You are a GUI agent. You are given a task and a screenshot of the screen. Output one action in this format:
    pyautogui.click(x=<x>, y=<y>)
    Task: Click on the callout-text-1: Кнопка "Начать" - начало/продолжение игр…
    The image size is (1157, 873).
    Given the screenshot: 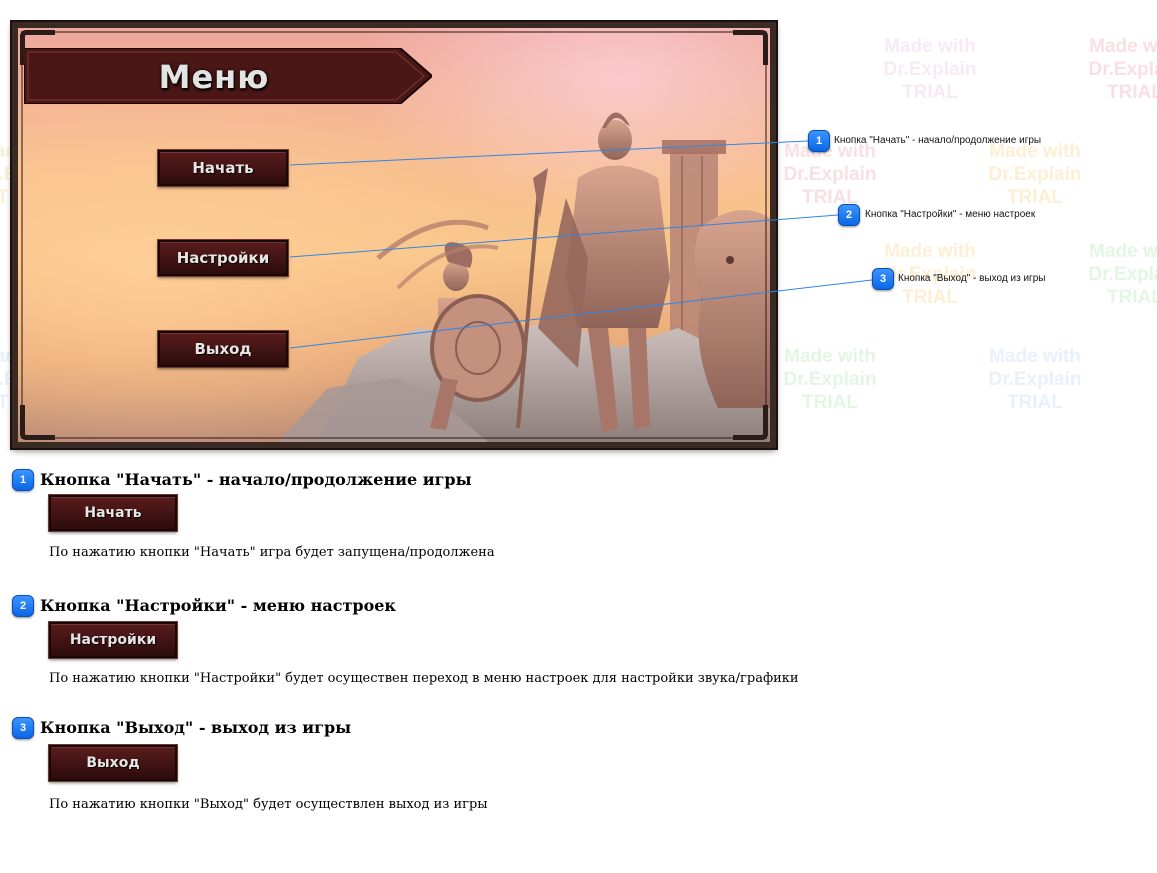 What is the action you would take?
    pyautogui.click(x=938, y=140)
    